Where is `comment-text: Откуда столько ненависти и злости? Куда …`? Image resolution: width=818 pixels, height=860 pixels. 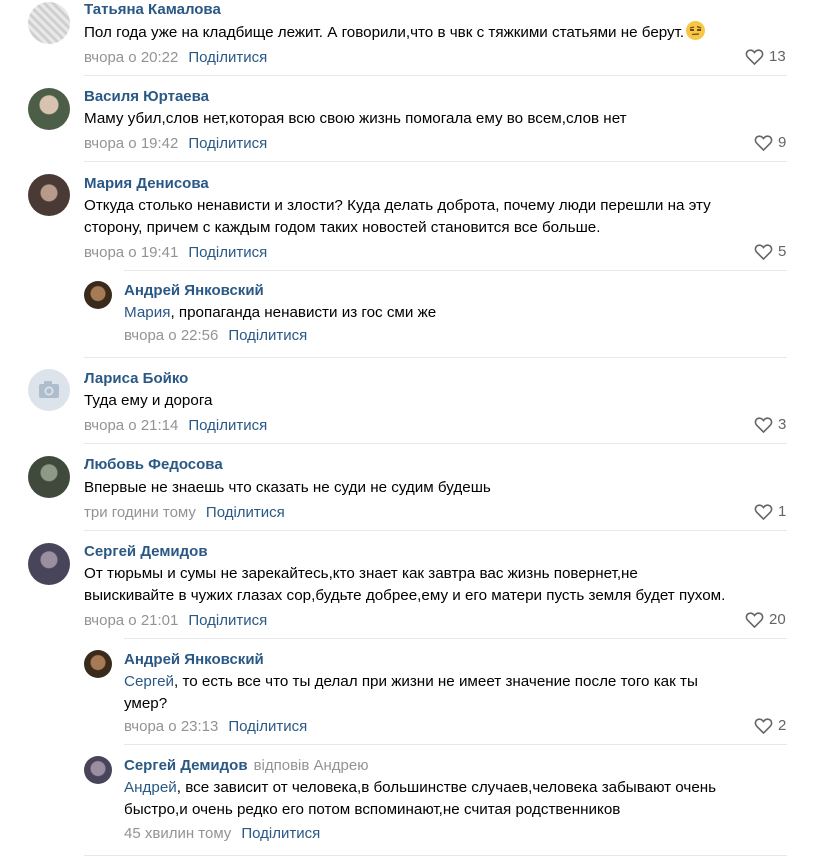 comment-text: Откуда столько ненависти и злости? Куда … is located at coordinates (397, 217).